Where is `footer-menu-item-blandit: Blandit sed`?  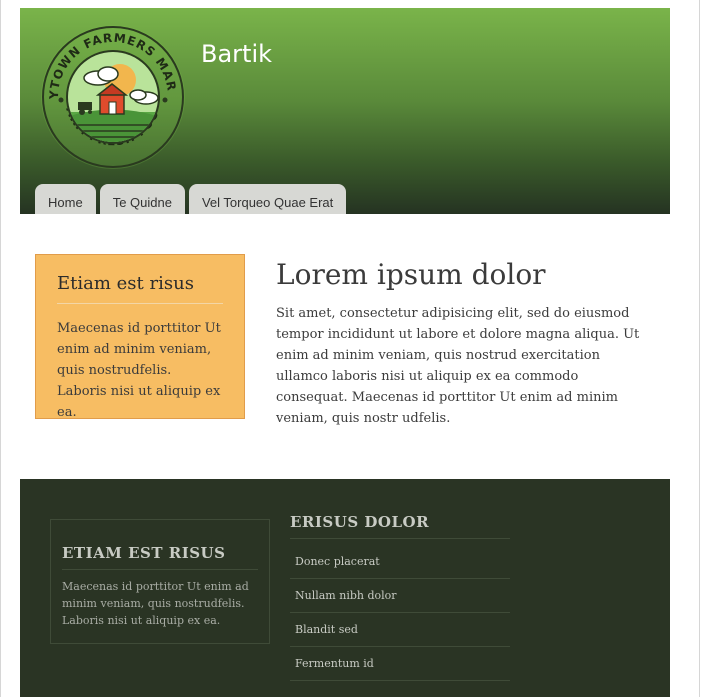
footer-menu-item-blandit: Blandit sed is located at coordinates (400, 630).